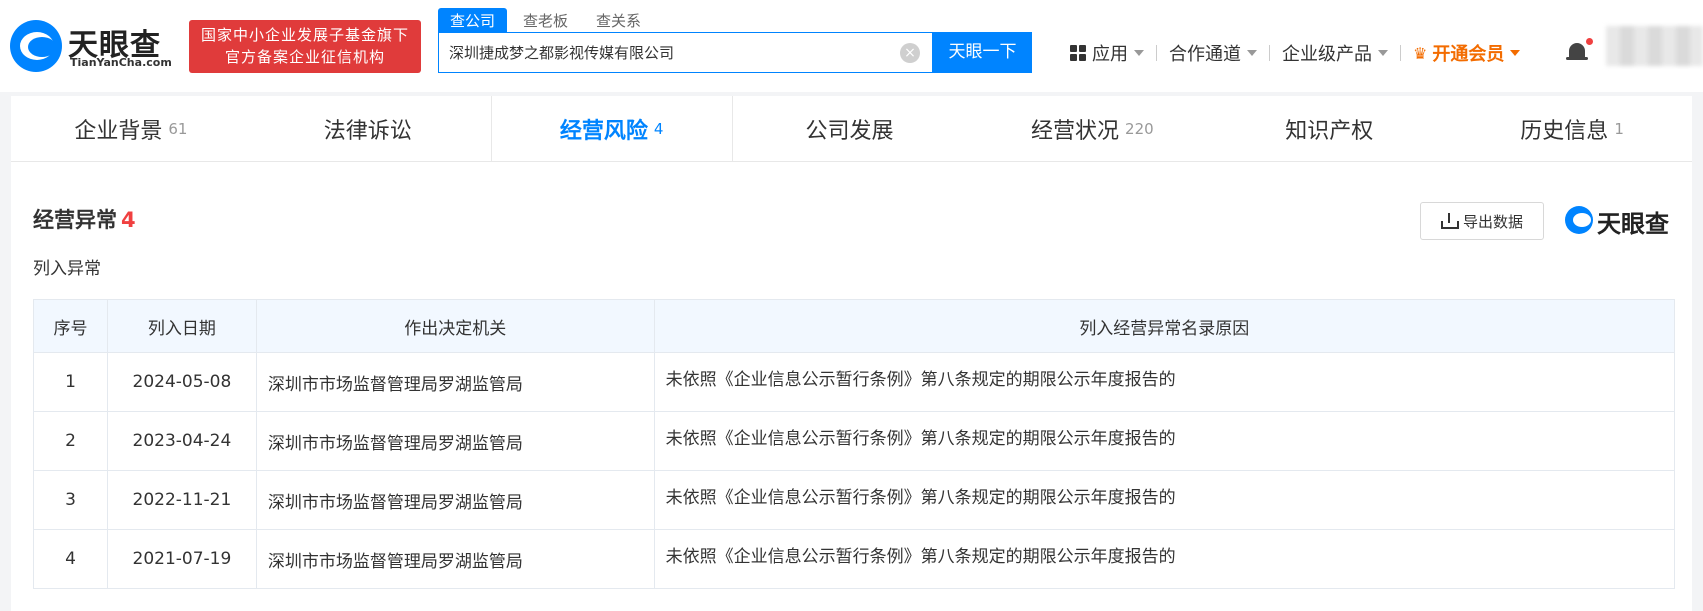  What do you see at coordinates (371, 128) in the screenshot?
I see `tab-legal: 法律诉讼` at bounding box center [371, 128].